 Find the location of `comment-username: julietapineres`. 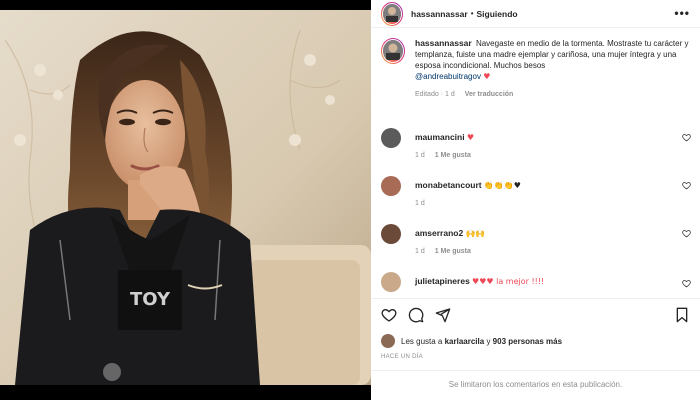

comment-username: julietapineres is located at coordinates (442, 281).